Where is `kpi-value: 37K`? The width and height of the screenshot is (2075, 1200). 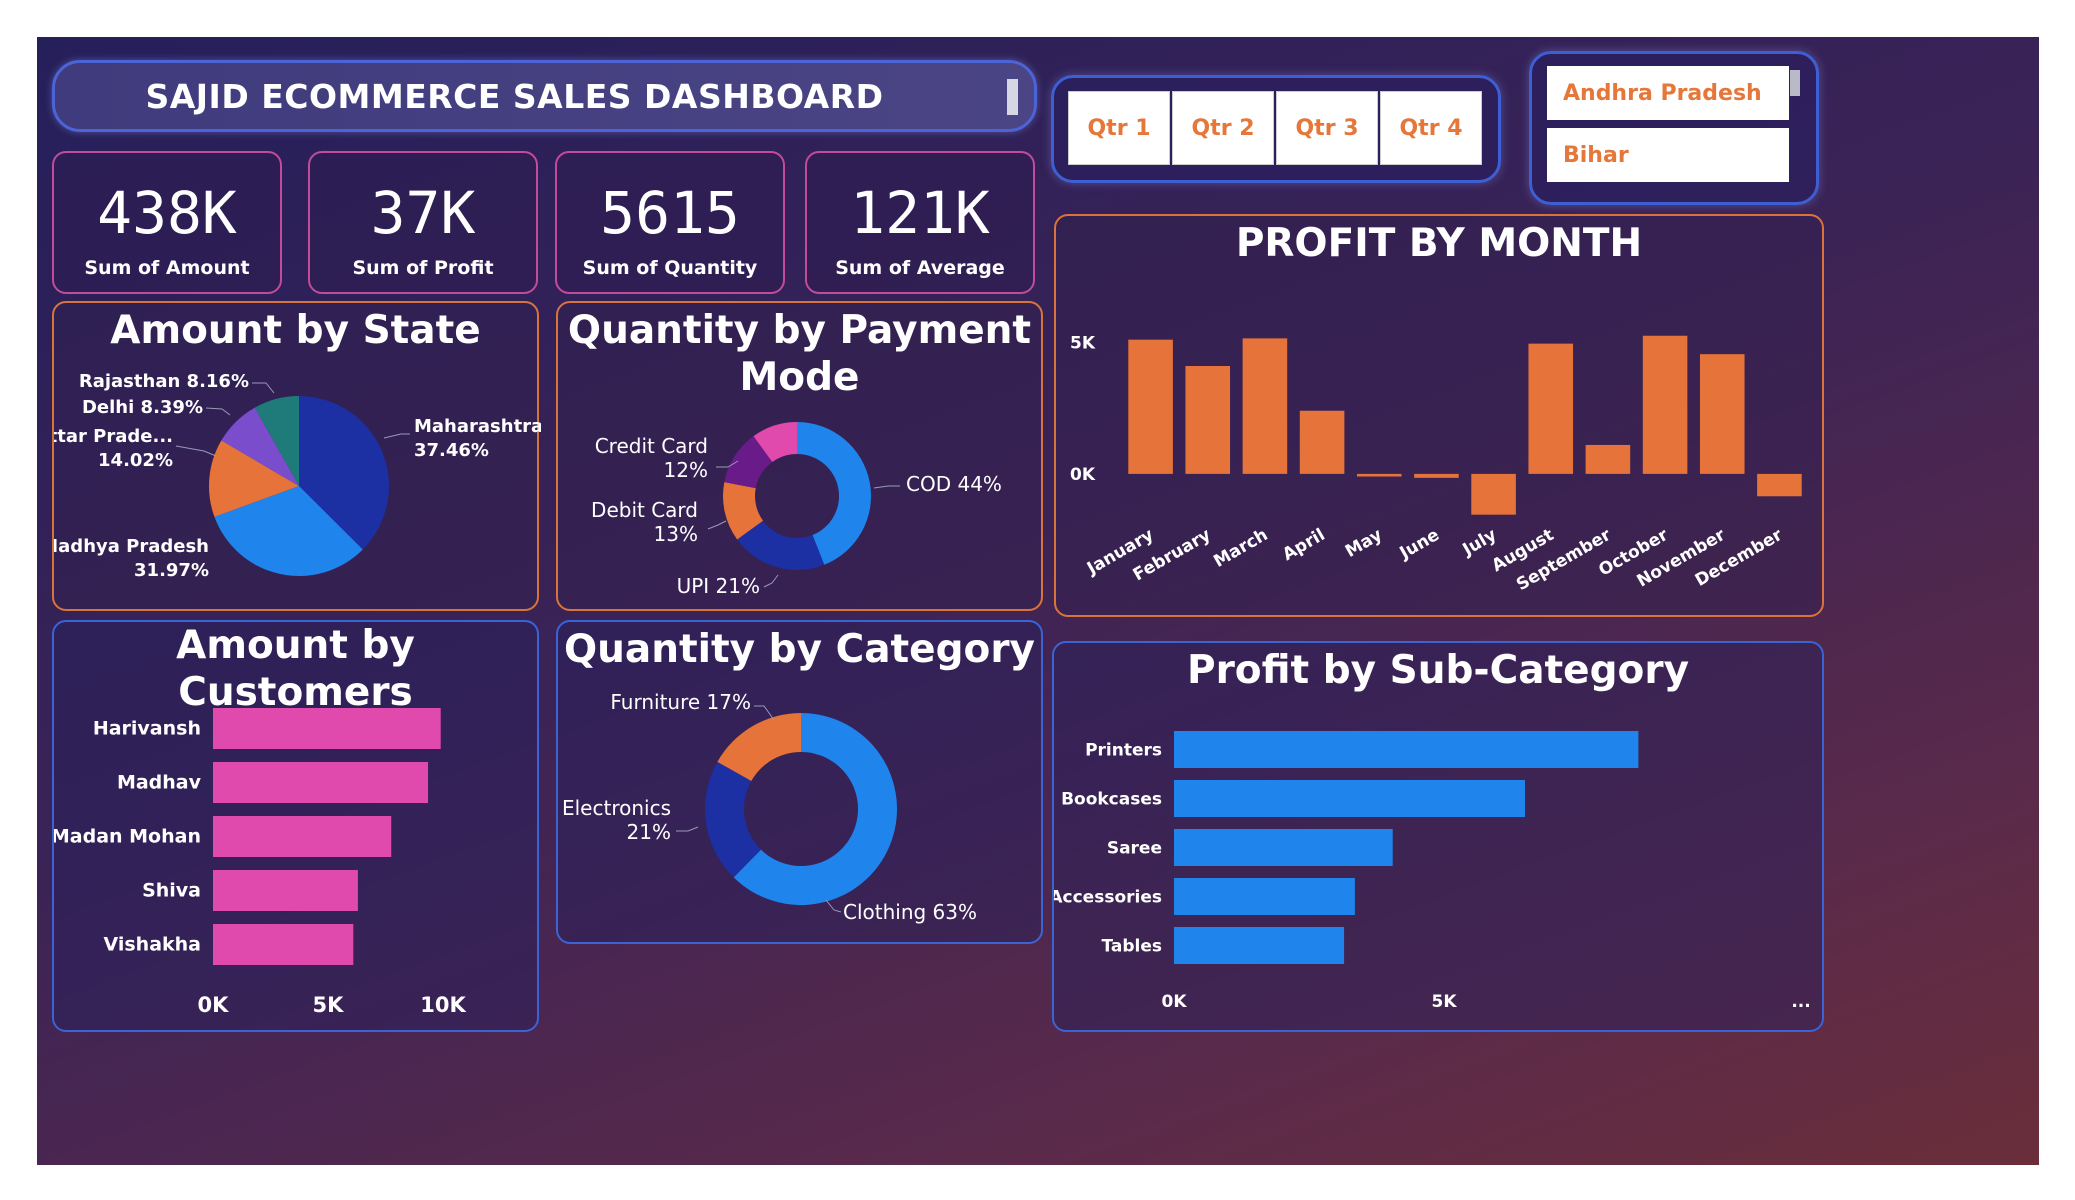
kpi-value: 37K is located at coordinates (423, 213).